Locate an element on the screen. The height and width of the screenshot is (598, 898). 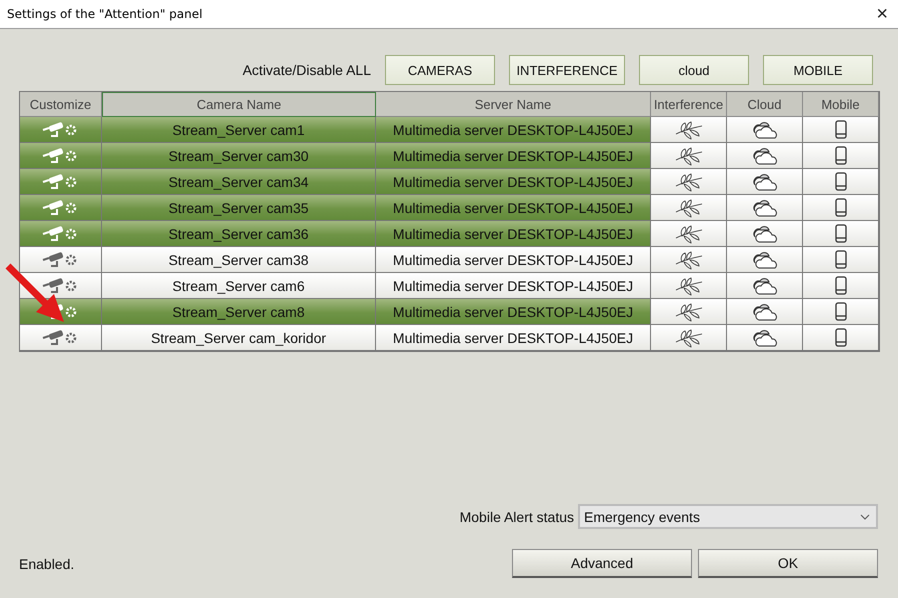
column-header: Camera Name is located at coordinates (239, 104).